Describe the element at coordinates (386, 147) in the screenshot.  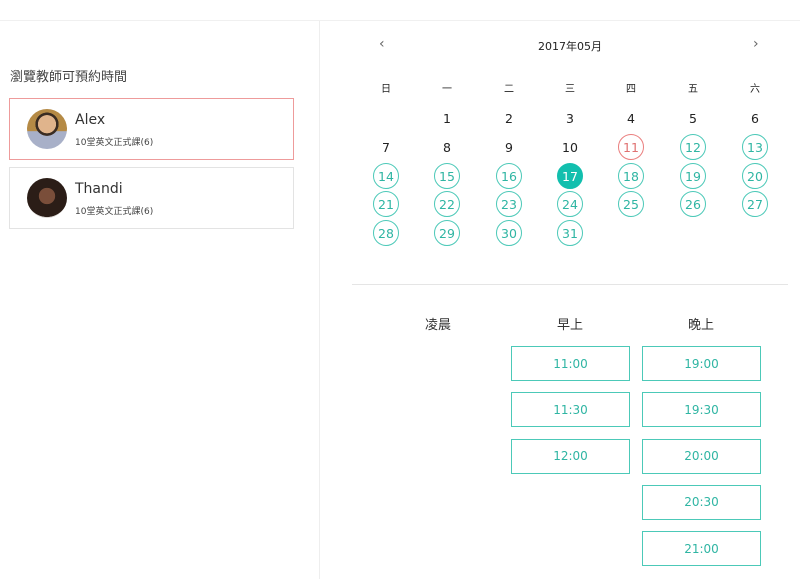
I see `calendar-day-7: 7` at that location.